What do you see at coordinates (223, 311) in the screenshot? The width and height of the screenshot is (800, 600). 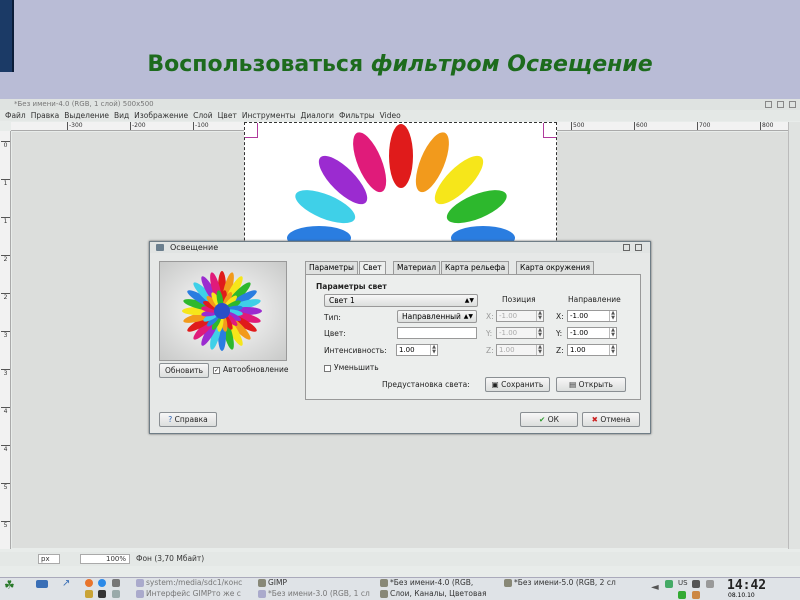 I see `preview-image` at bounding box center [223, 311].